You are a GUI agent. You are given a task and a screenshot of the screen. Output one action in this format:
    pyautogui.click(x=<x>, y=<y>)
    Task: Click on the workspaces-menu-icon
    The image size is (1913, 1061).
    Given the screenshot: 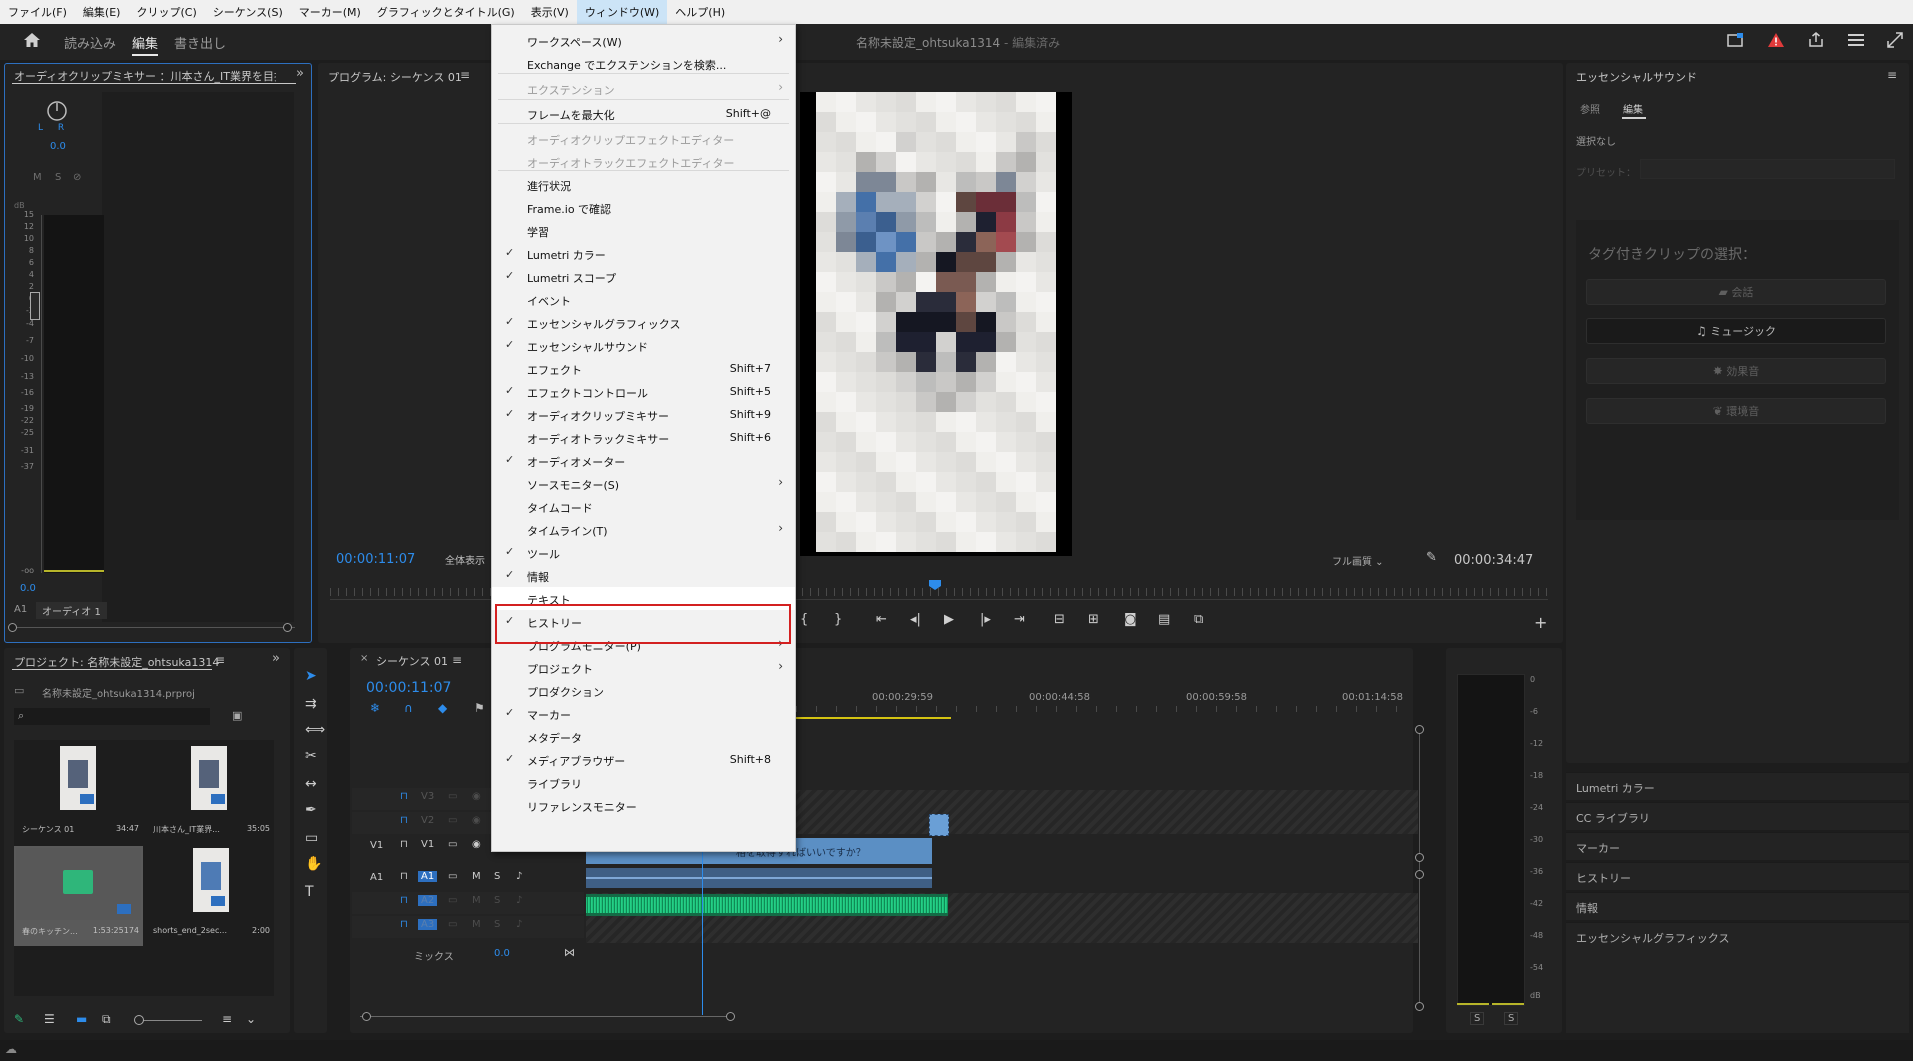 What is the action you would take?
    pyautogui.click(x=1856, y=42)
    